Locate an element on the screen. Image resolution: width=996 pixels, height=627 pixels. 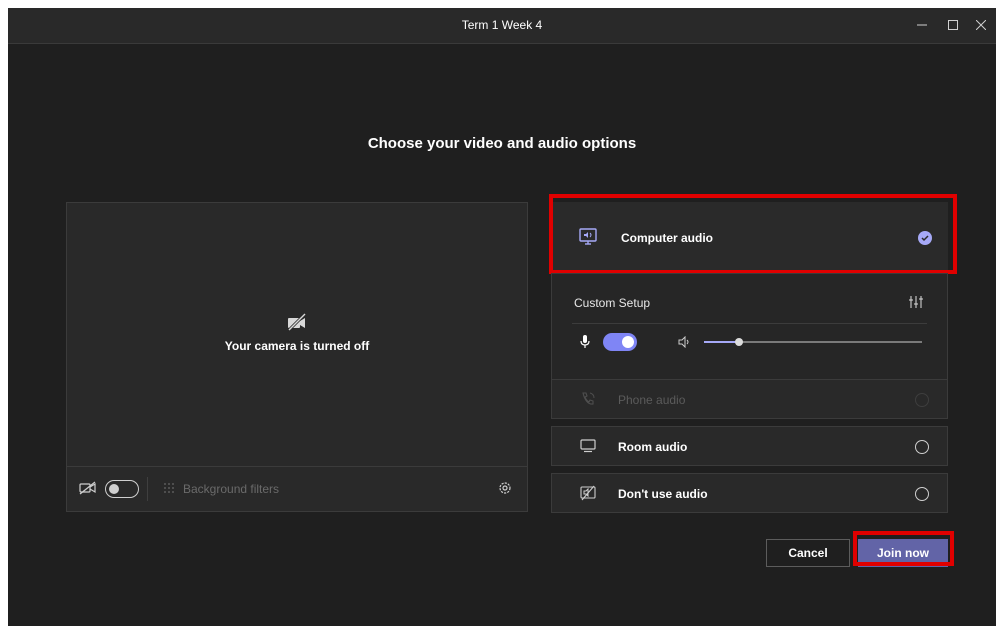
microphone-icon is located at coordinates (585, 341).